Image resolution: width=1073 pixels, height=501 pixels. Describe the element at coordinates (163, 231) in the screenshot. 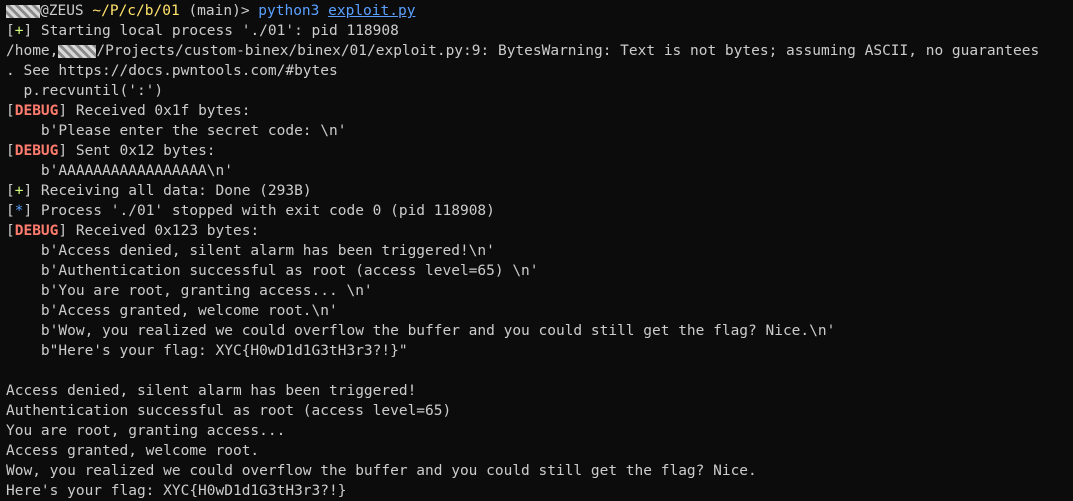

I see `recv2-text: Received 0x123 bytes:` at that location.